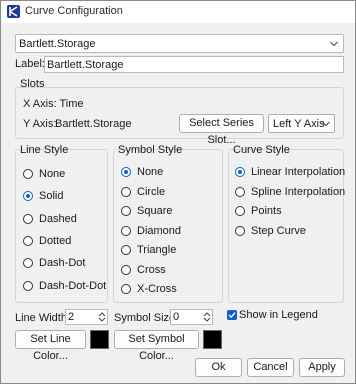  Describe the element at coordinates (176, 271) in the screenshot. I see `symbol-style-option: Cross` at that location.